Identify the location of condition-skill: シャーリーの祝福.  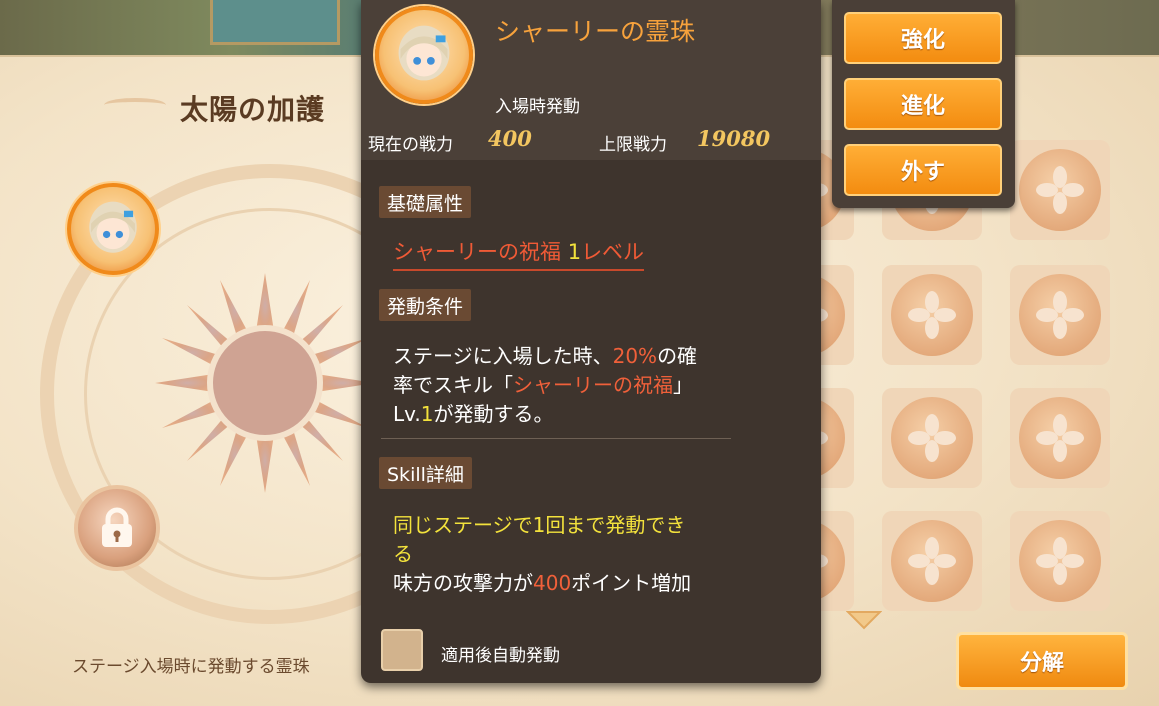
(593, 385).